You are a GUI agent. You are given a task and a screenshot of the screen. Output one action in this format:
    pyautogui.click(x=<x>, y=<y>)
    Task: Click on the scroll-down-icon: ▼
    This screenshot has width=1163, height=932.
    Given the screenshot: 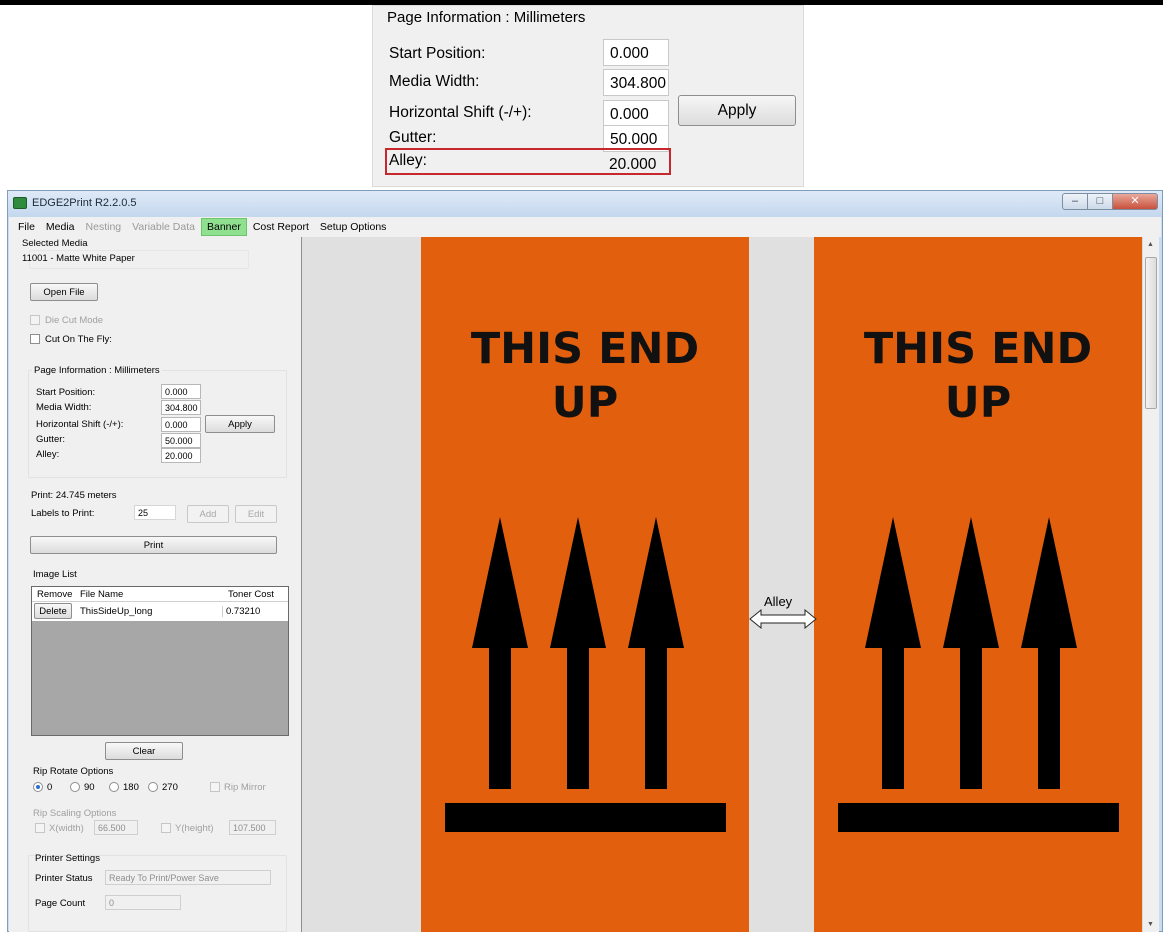 What is the action you would take?
    pyautogui.click(x=1150, y=924)
    